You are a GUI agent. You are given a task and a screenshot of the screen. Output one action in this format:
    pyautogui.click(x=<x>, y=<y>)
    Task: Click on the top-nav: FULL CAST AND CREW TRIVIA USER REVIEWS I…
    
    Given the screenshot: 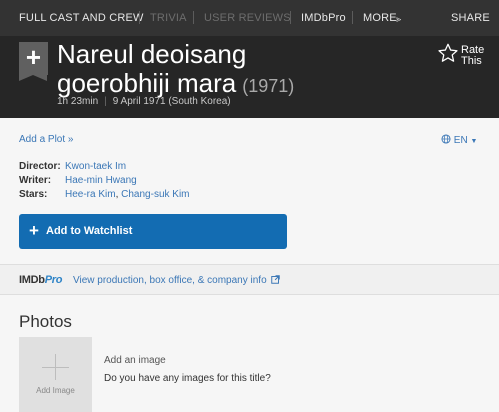 What is the action you would take?
    pyautogui.click(x=249, y=18)
    